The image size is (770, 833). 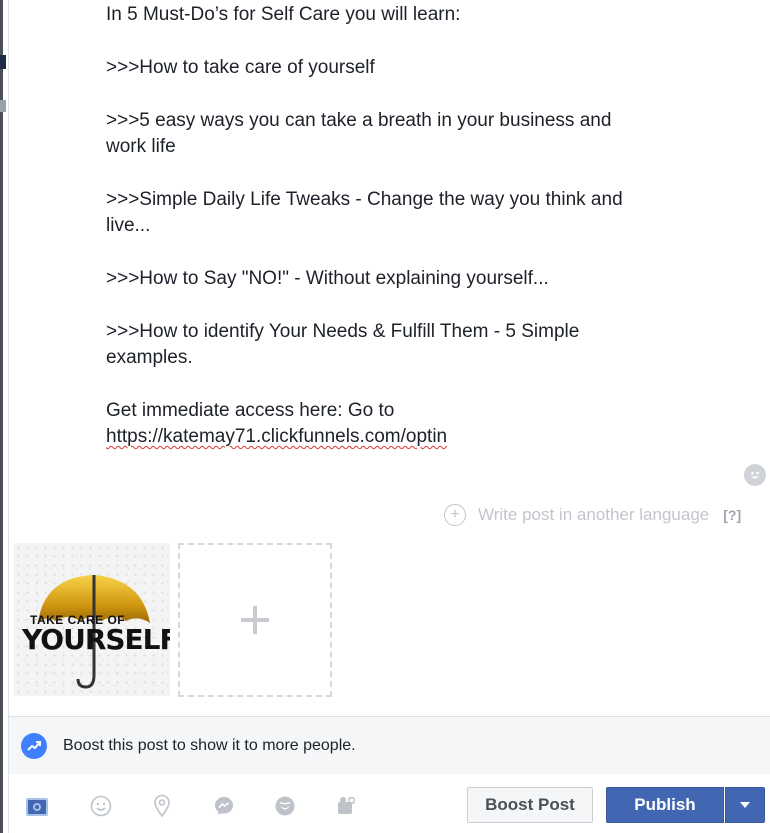 I want to click on plus-circle-icon: +, so click(x=455, y=515).